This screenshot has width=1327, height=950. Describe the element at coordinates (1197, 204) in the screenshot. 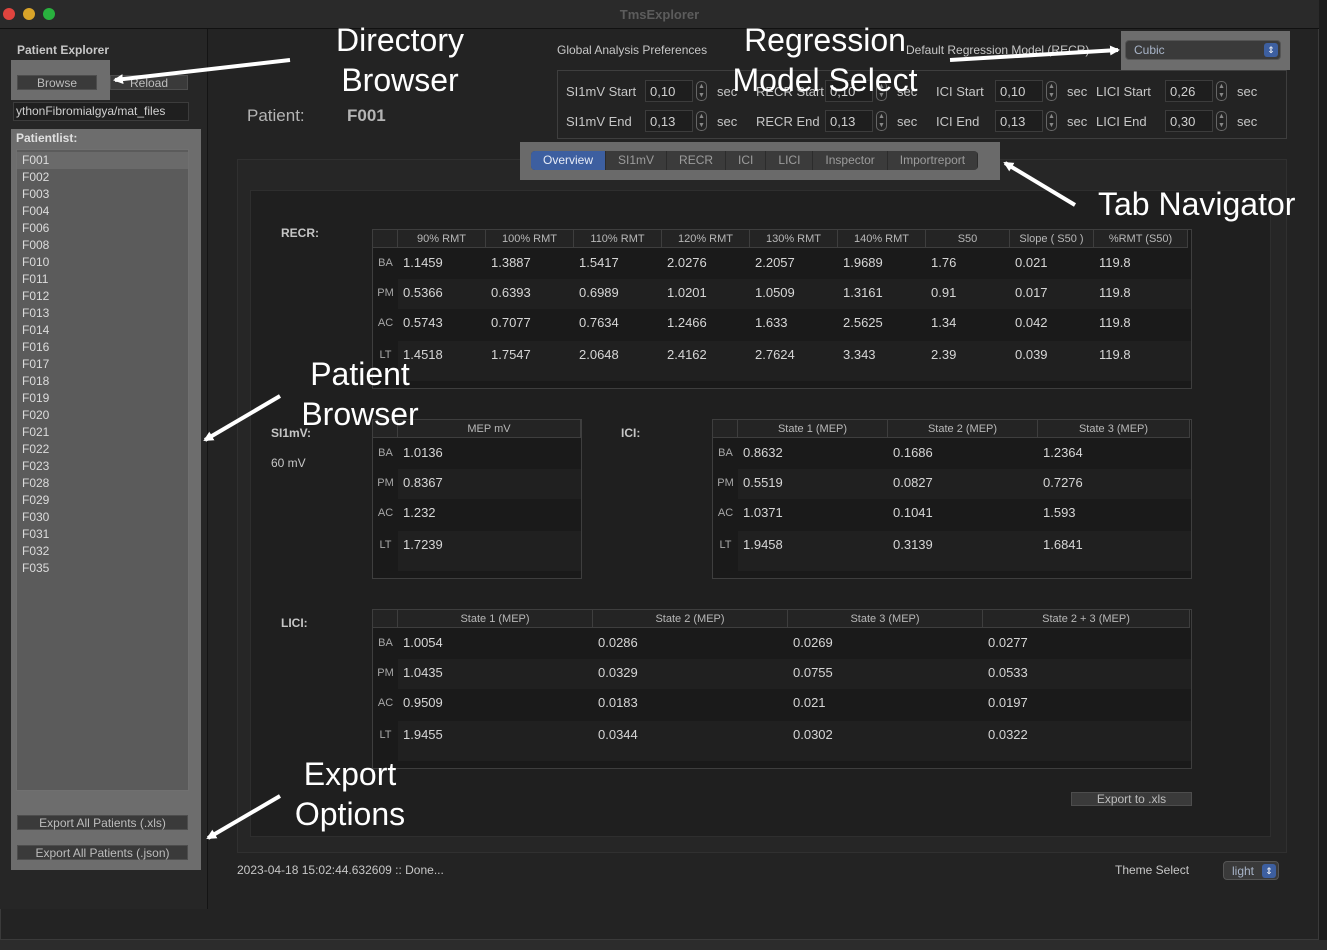

I see `annotation-tab-navigator: Tab Navigator` at that location.